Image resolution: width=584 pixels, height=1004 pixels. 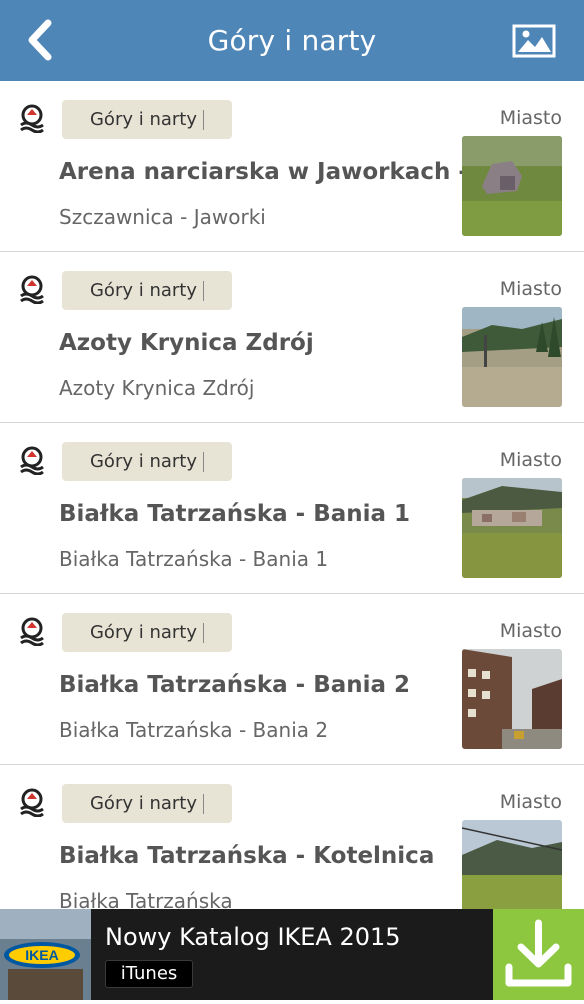 What do you see at coordinates (146, 899) in the screenshot?
I see `item-location: Białka Tatrzańska` at bounding box center [146, 899].